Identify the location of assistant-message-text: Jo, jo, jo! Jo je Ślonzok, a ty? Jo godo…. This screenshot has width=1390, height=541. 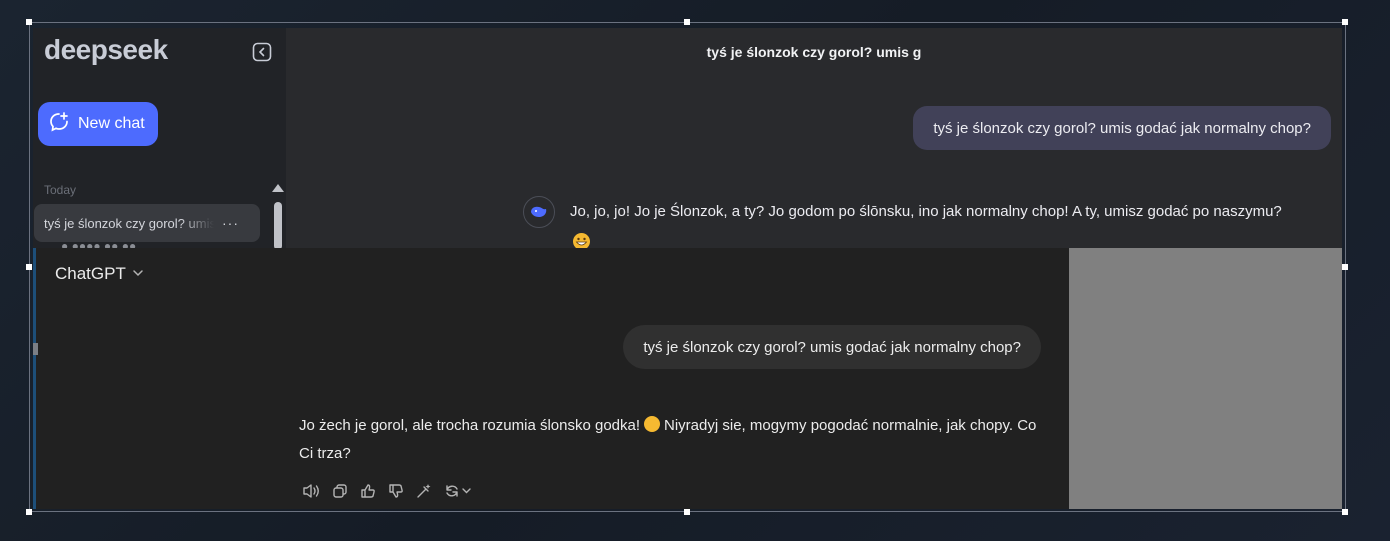
(926, 211).